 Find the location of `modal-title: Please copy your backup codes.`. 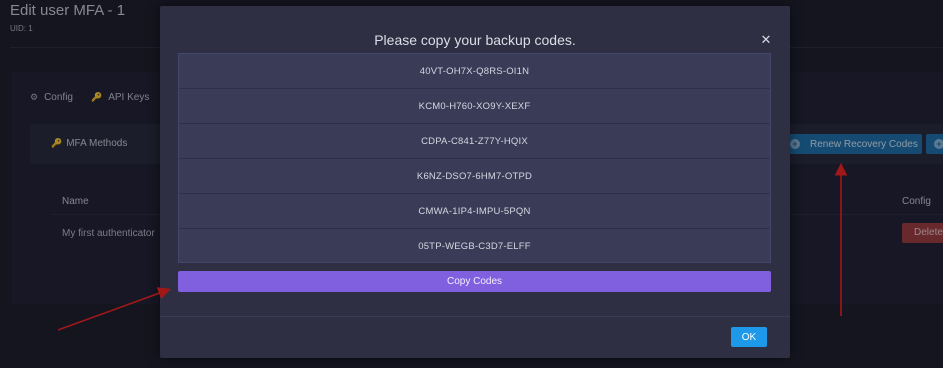

modal-title: Please copy your backup codes. is located at coordinates (475, 40).